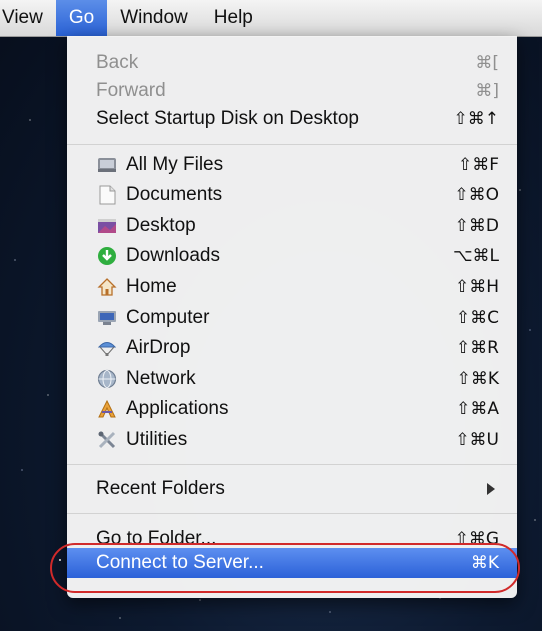 Image resolution: width=542 pixels, height=631 pixels. Describe the element at coordinates (177, 408) in the screenshot. I see `menu-item-label: Applications` at that location.